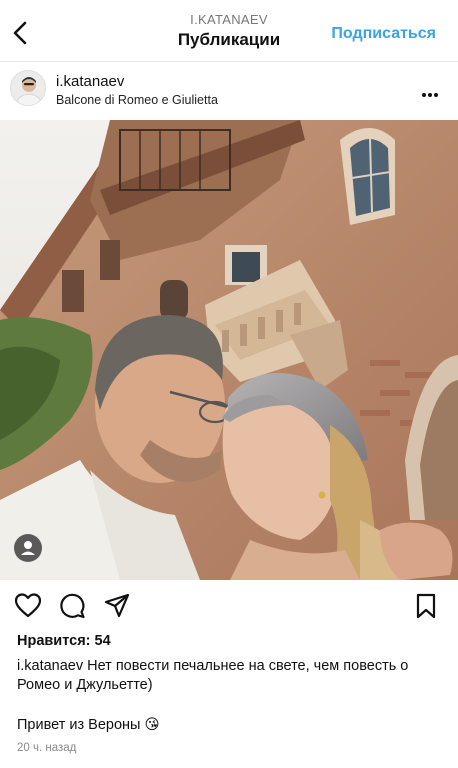  I want to click on send-icon, so click(117, 606).